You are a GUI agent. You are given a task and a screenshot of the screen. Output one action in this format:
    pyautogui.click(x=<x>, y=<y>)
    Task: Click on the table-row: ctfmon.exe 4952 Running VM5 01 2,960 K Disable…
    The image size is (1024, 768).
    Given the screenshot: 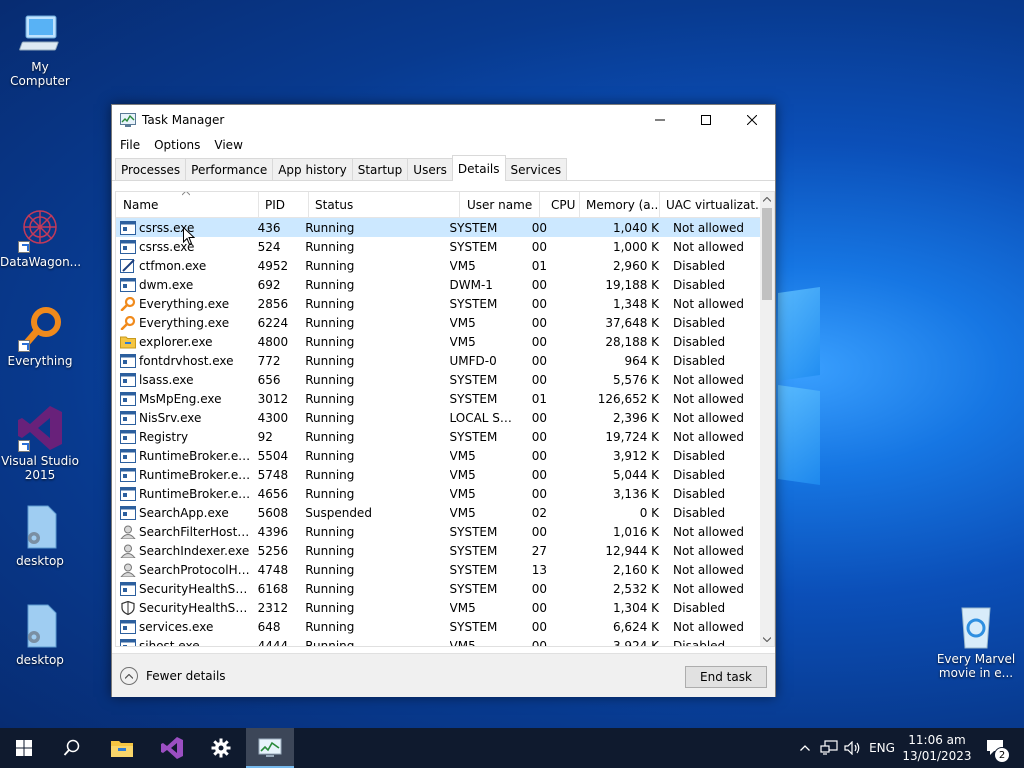 What is the action you would take?
    pyautogui.click(x=439, y=265)
    